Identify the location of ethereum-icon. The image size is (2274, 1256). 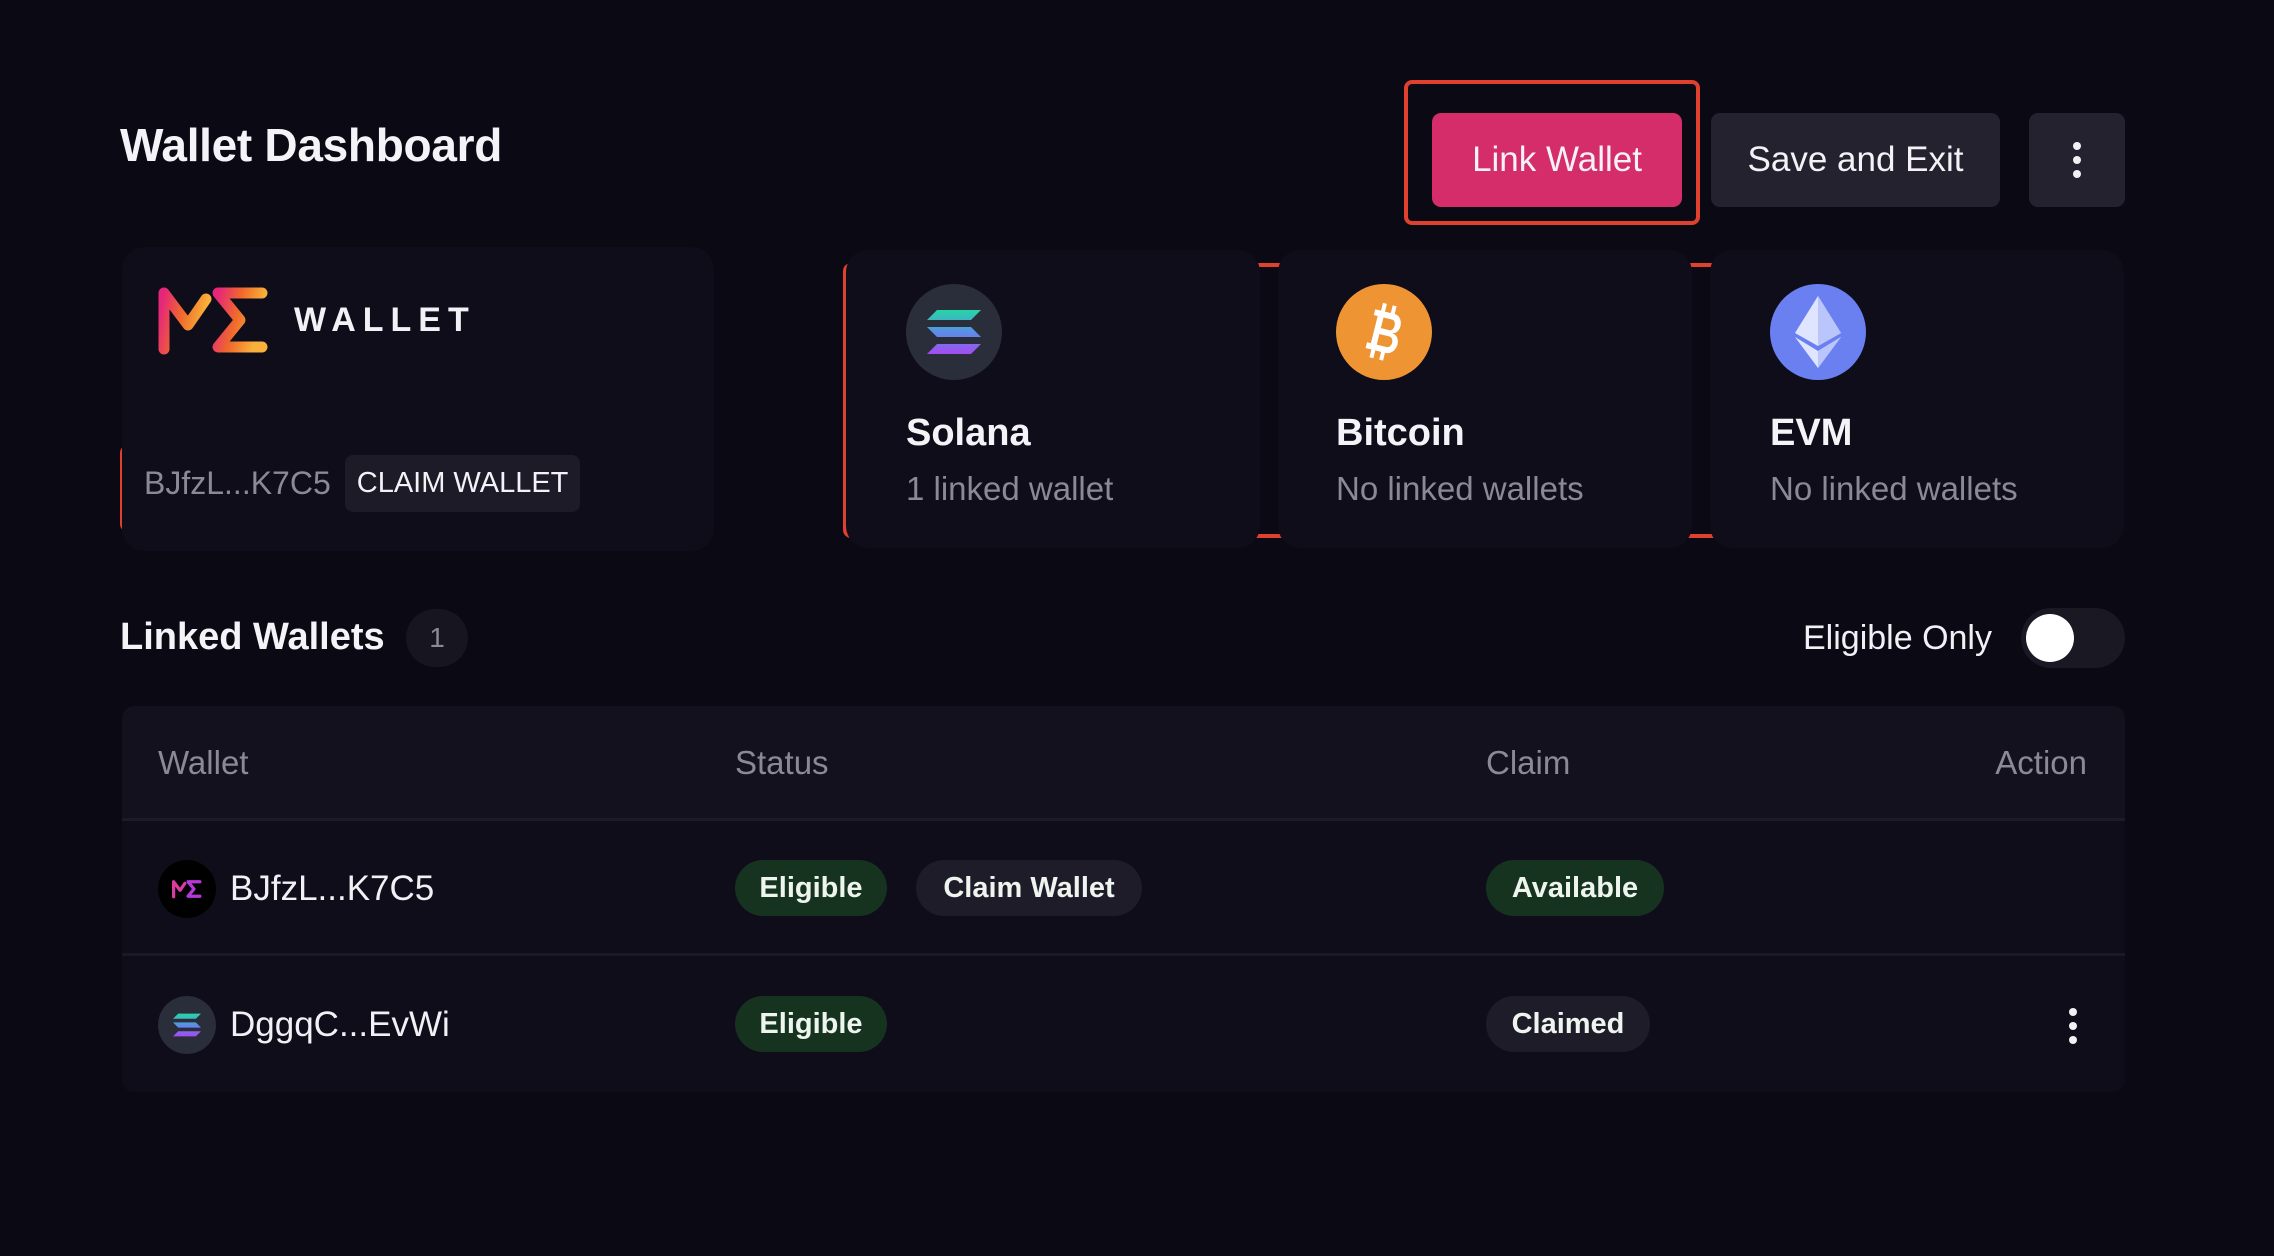
(1818, 332).